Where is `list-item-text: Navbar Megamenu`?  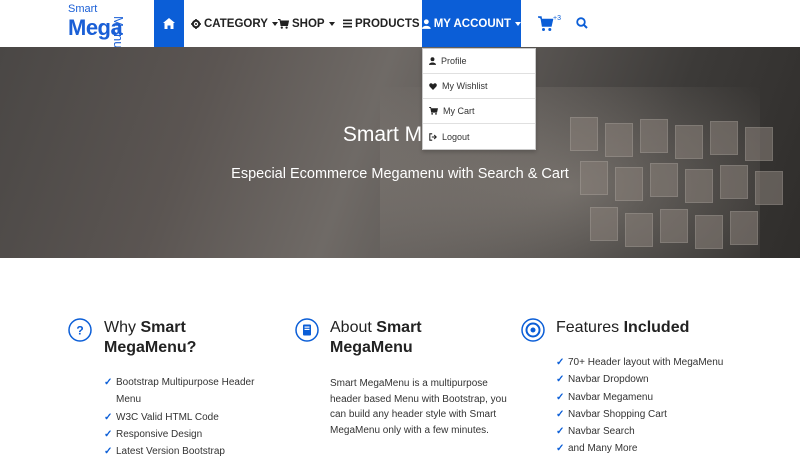 list-item-text: Navbar Megamenu is located at coordinates (611, 397).